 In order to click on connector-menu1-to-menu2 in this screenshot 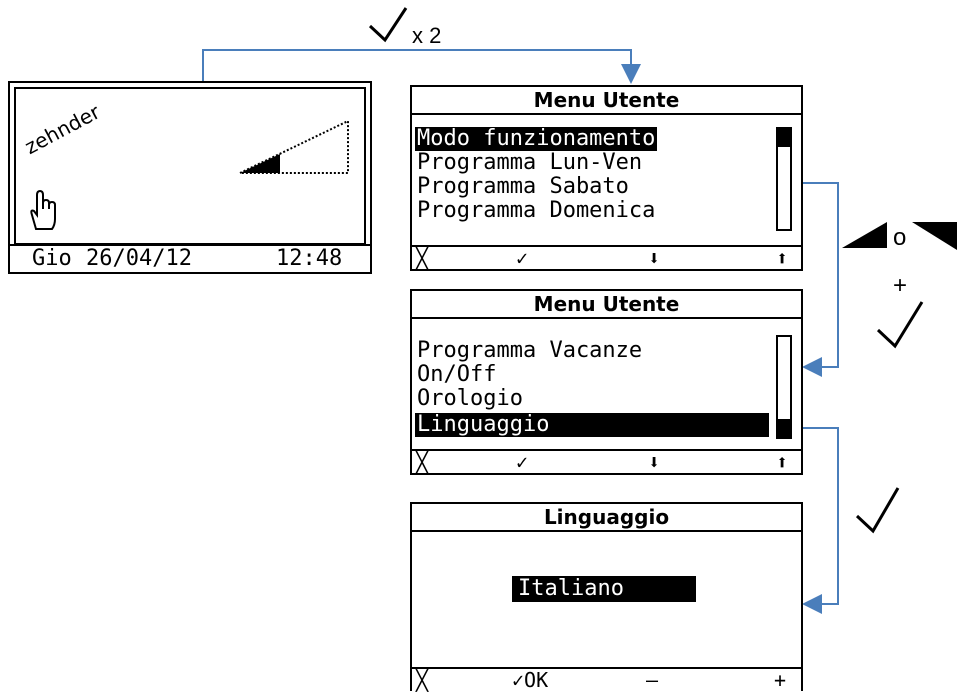, I will do `click(820, 279)`.